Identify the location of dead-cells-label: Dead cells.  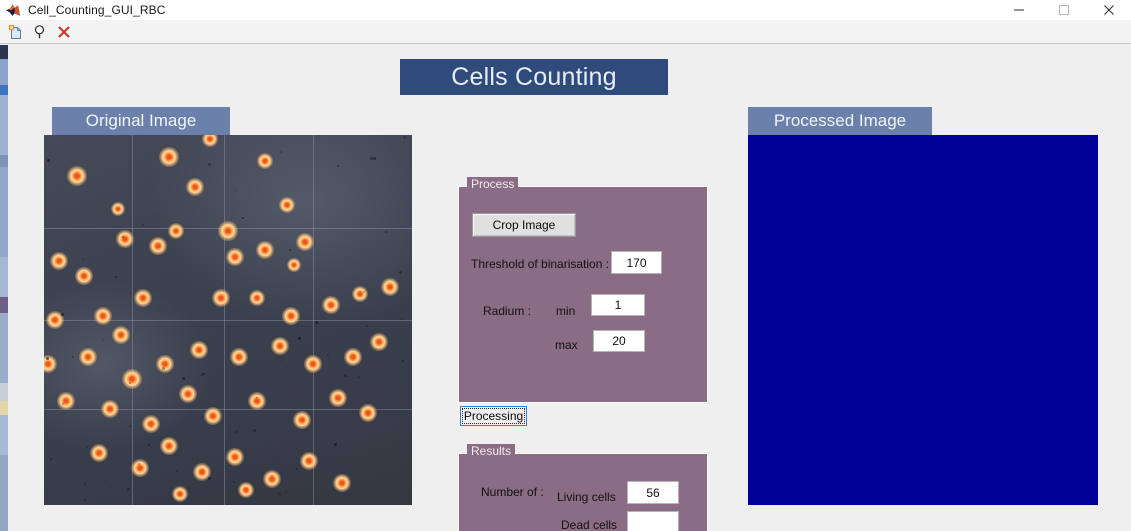
(589, 524).